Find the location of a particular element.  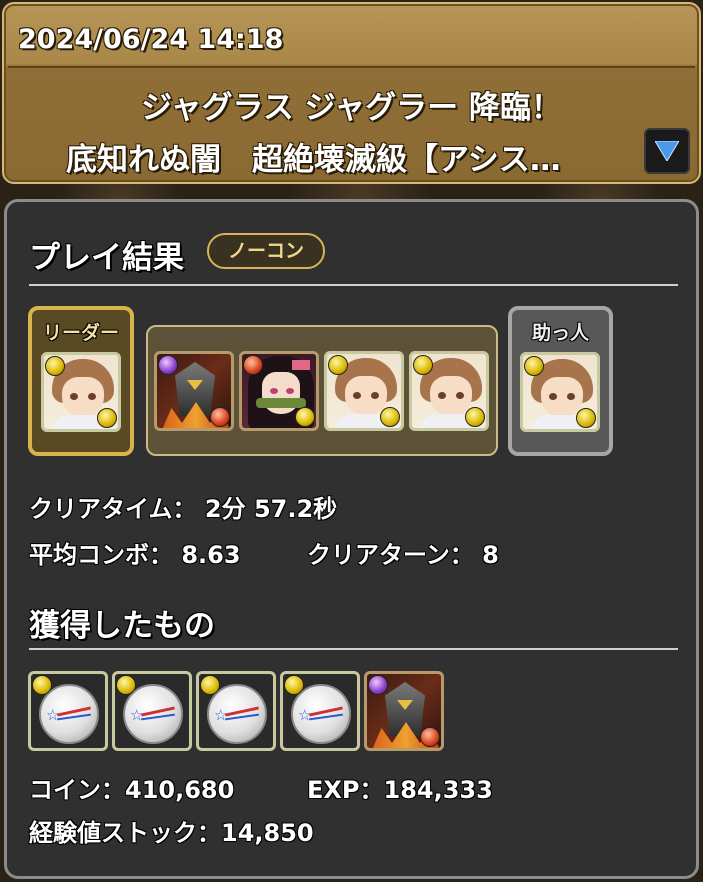

coin-row: コイン：410,680 is located at coordinates (131, 787).